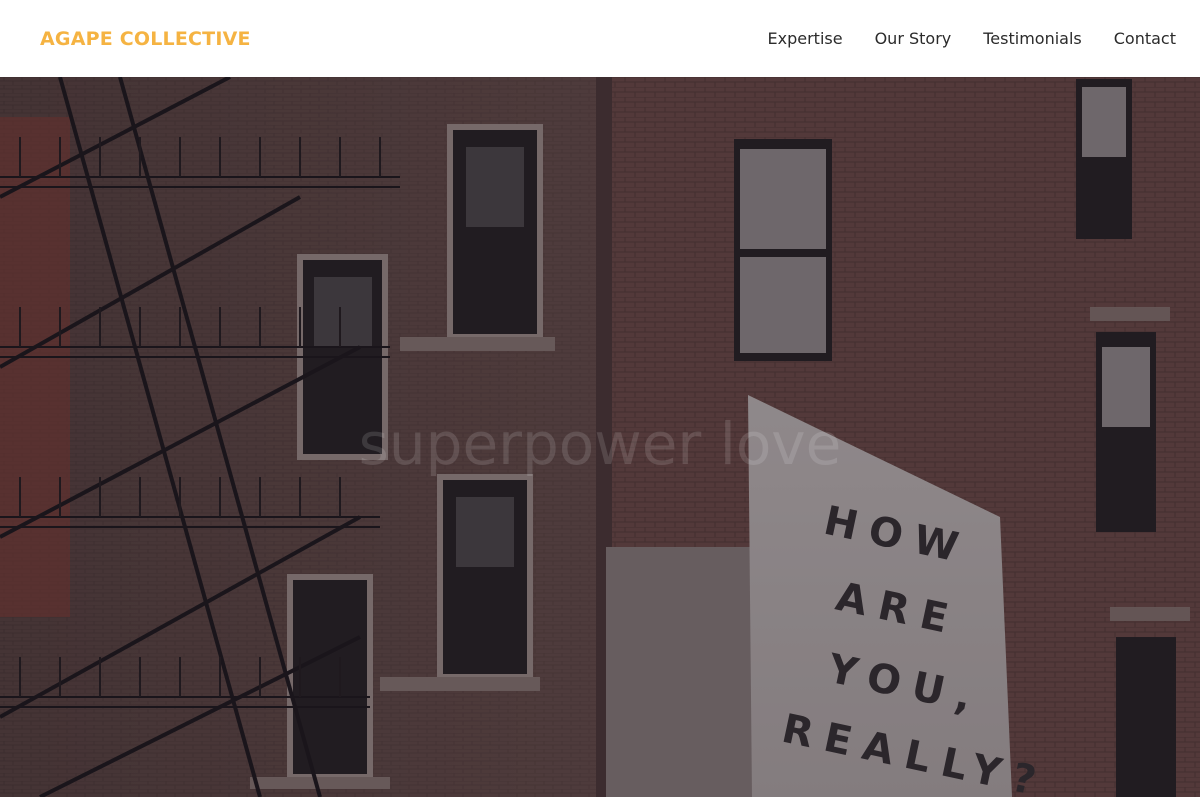  Describe the element at coordinates (1032, 38) in the screenshot. I see `nav-link-testimonials: Testimonials` at that location.